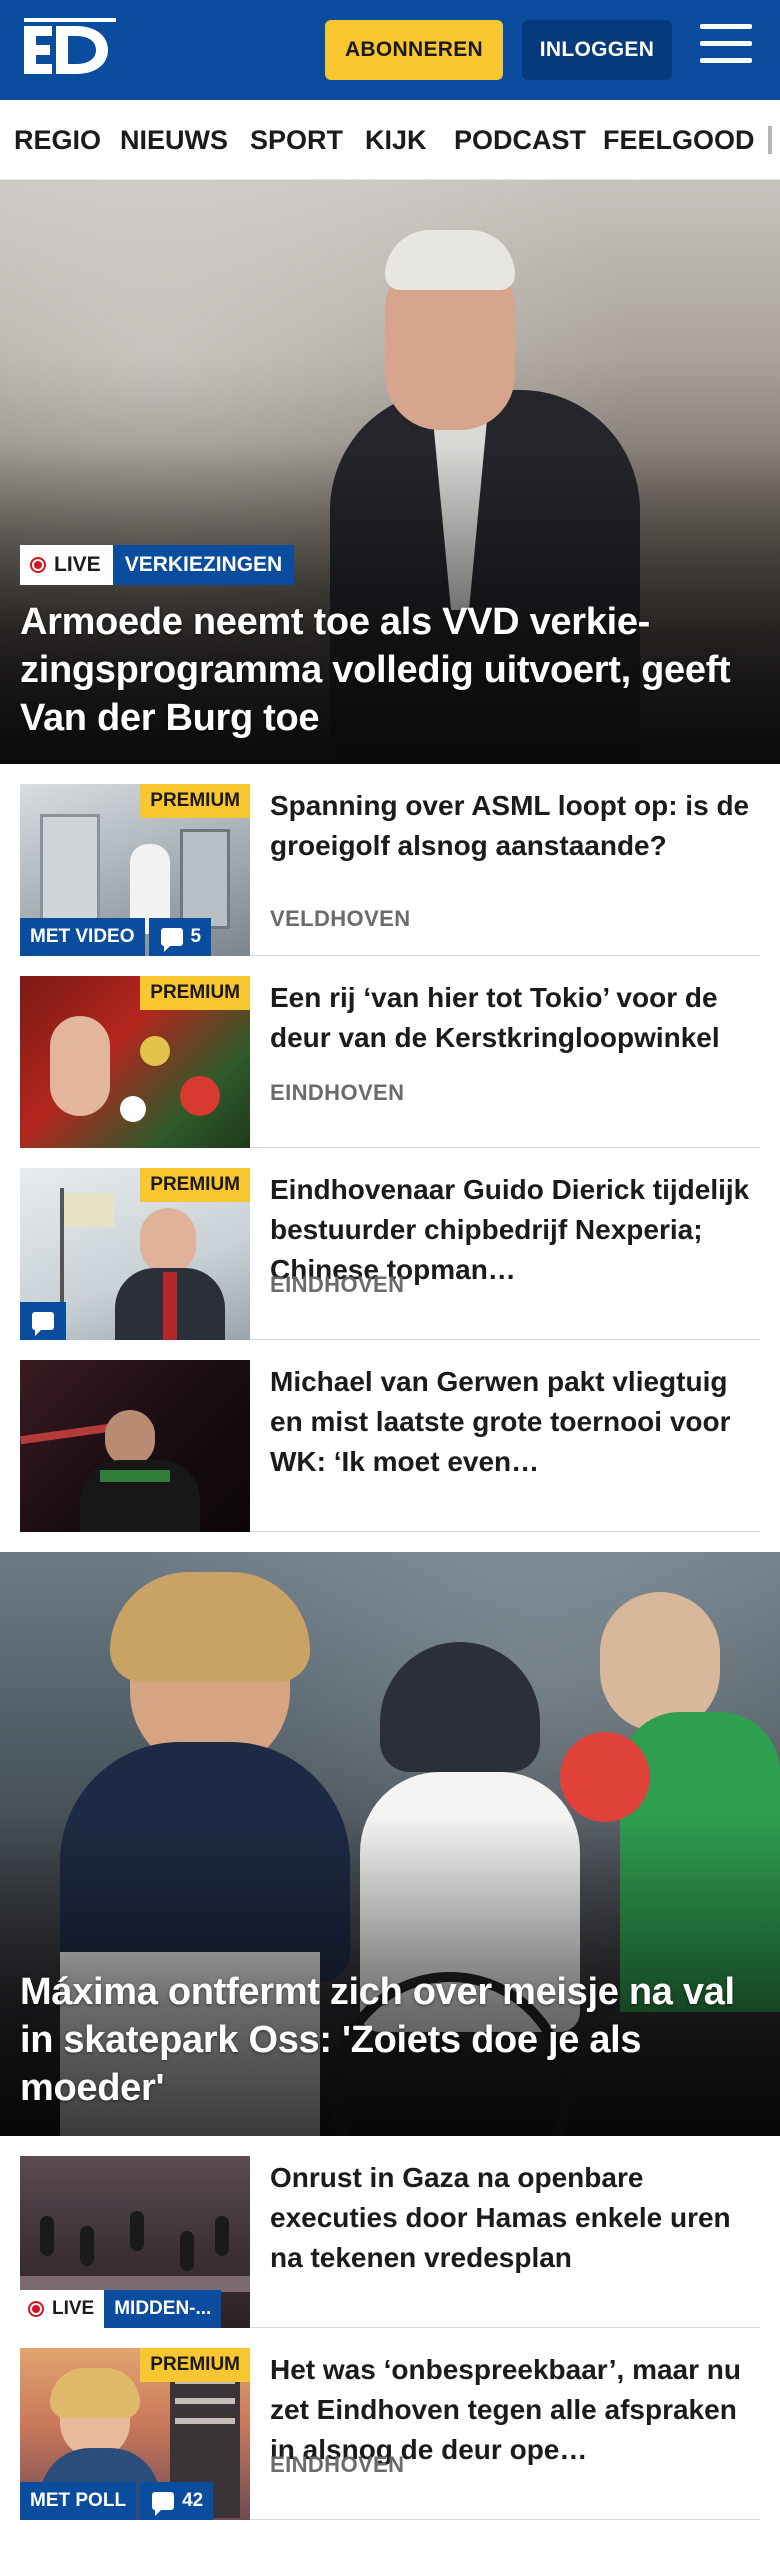 This screenshot has width=780, height=2560. Describe the element at coordinates (135, 2434) in the screenshot. I see `article-thumbnail: PREMIUM MET POLL 42` at that location.